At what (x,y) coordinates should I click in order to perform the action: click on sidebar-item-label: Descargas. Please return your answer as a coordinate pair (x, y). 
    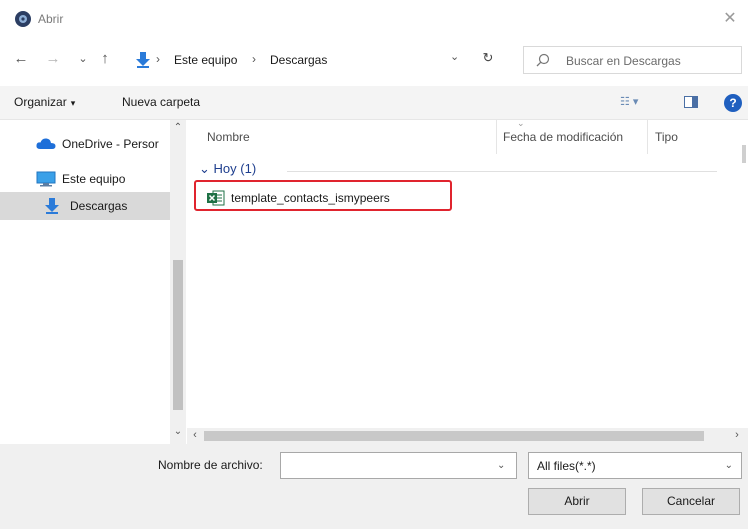
    Looking at the image, I should click on (99, 206).